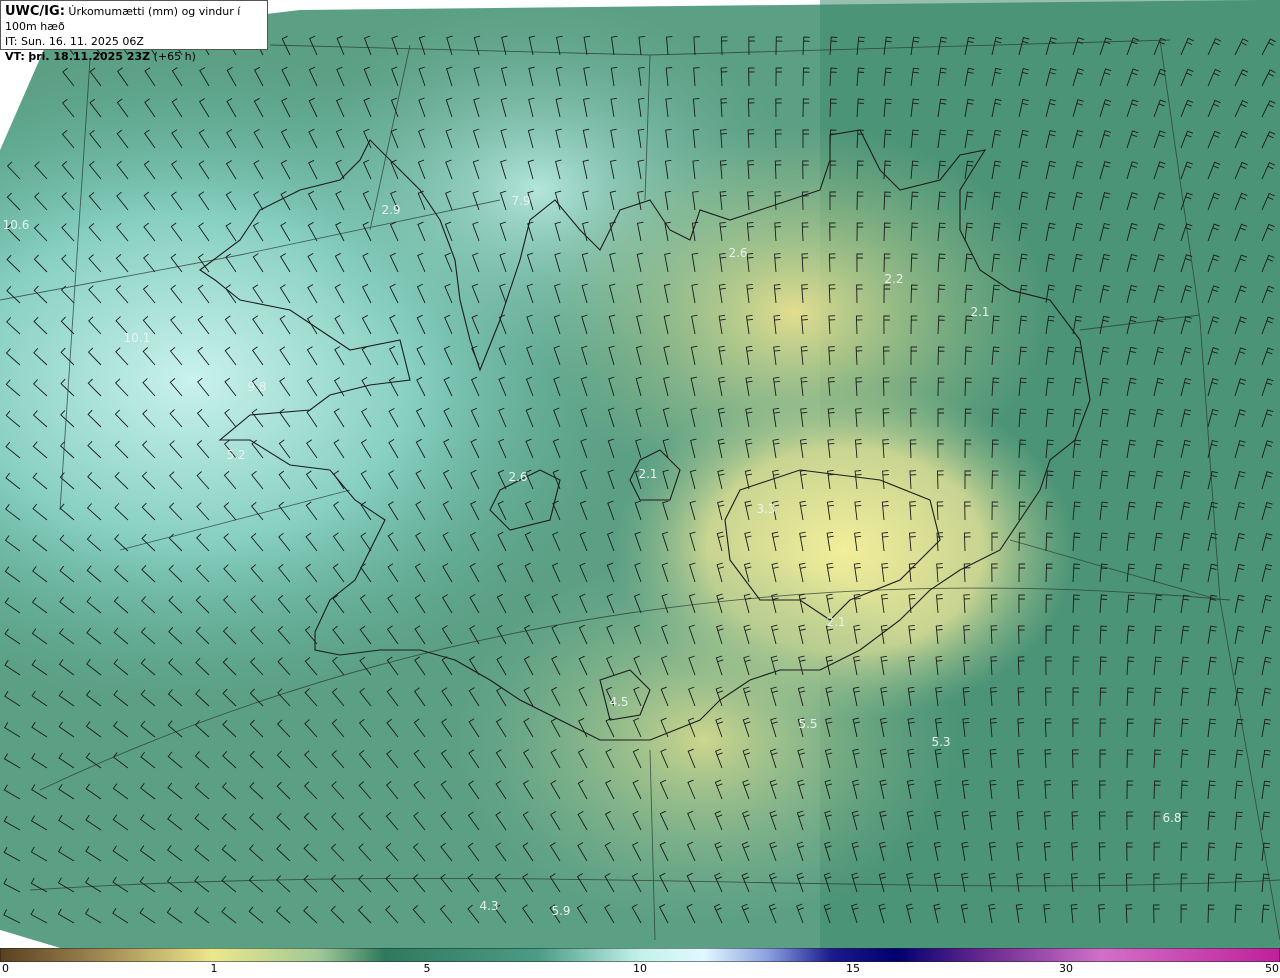  I want to click on map-value-label: 5.2, so click(236, 455).